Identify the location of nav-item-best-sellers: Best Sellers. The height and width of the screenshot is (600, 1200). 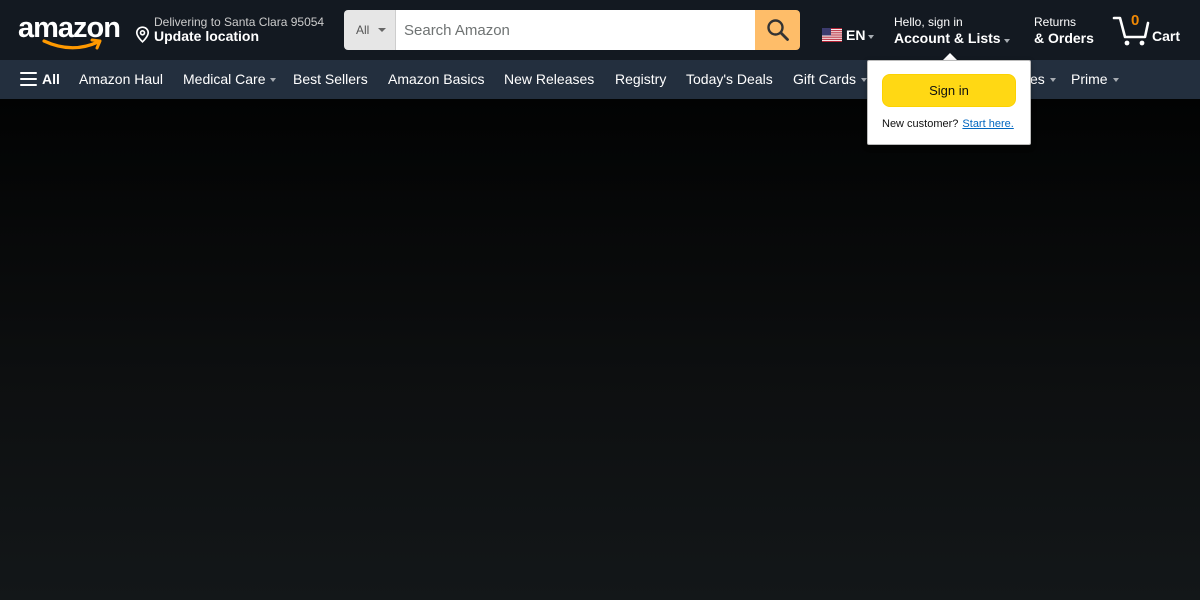
(330, 79).